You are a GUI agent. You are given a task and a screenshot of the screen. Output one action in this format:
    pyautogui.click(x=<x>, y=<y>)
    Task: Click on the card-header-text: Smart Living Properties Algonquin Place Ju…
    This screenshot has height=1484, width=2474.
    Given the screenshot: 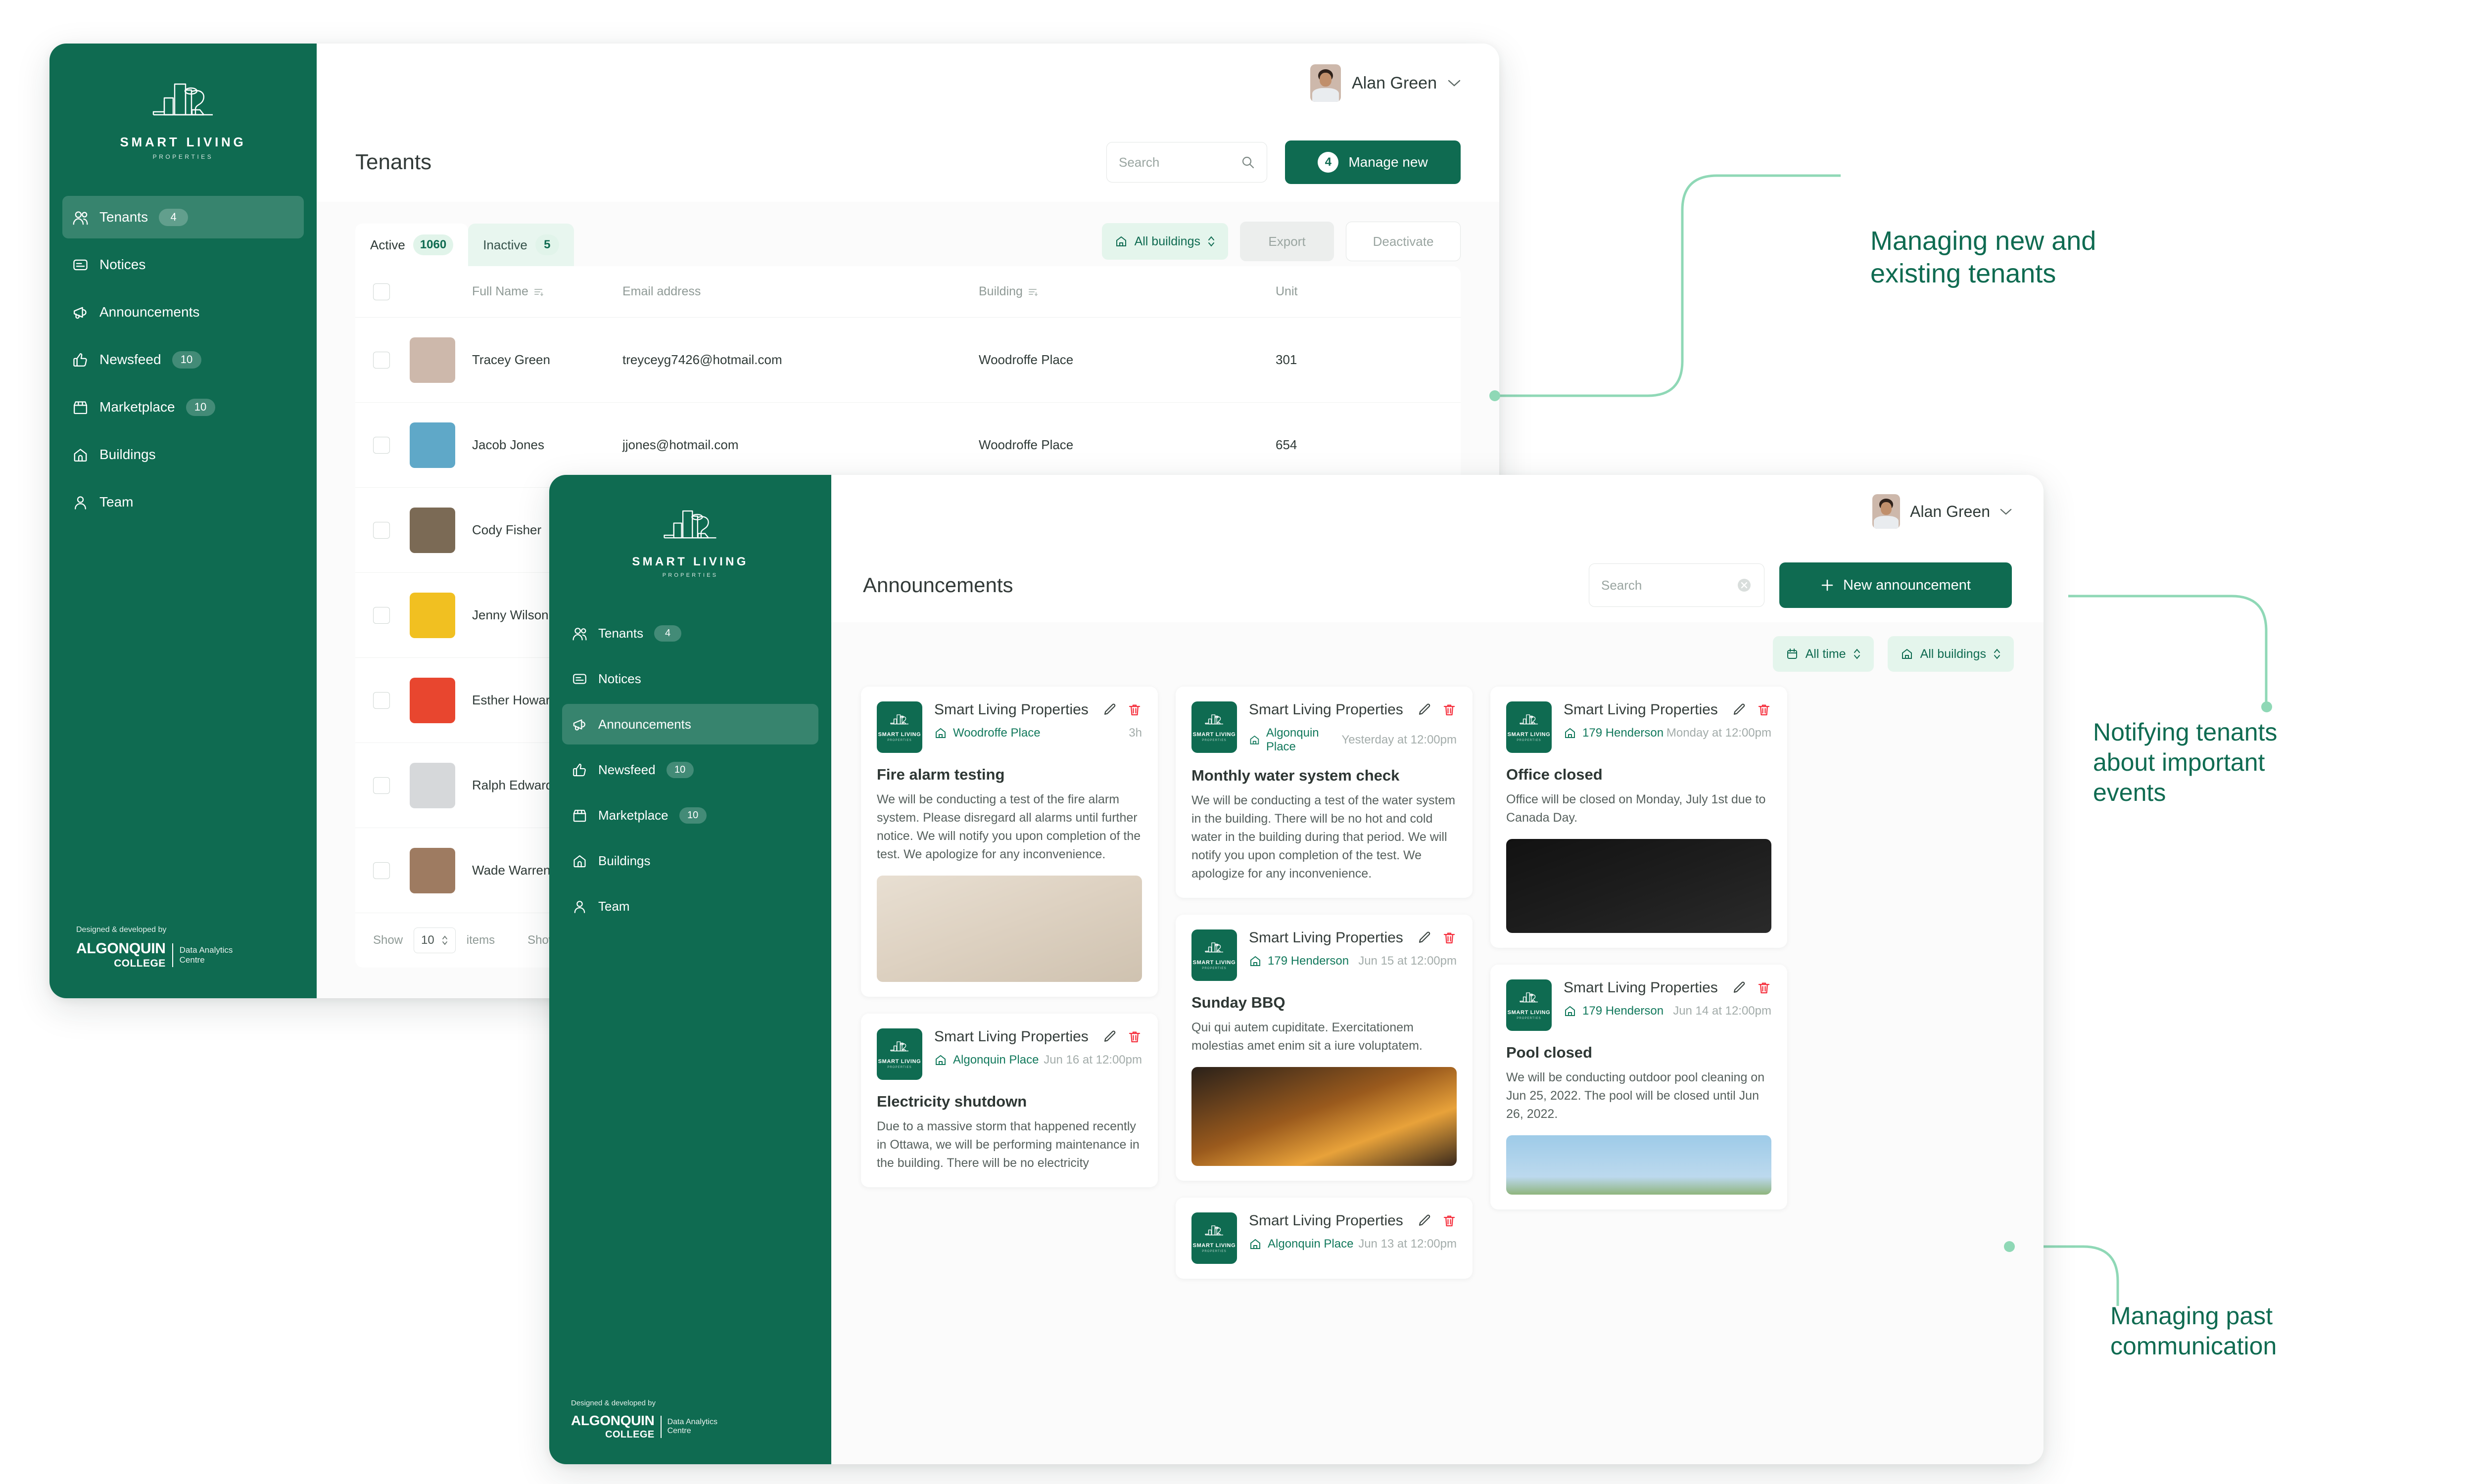 What is the action you would take?
    pyautogui.click(x=1353, y=1231)
    